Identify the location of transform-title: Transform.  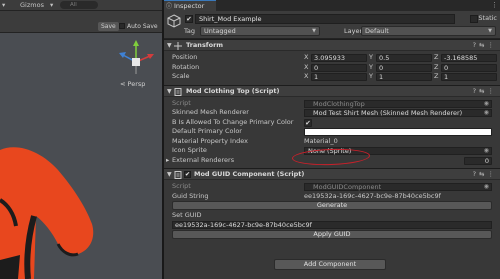
(205, 45).